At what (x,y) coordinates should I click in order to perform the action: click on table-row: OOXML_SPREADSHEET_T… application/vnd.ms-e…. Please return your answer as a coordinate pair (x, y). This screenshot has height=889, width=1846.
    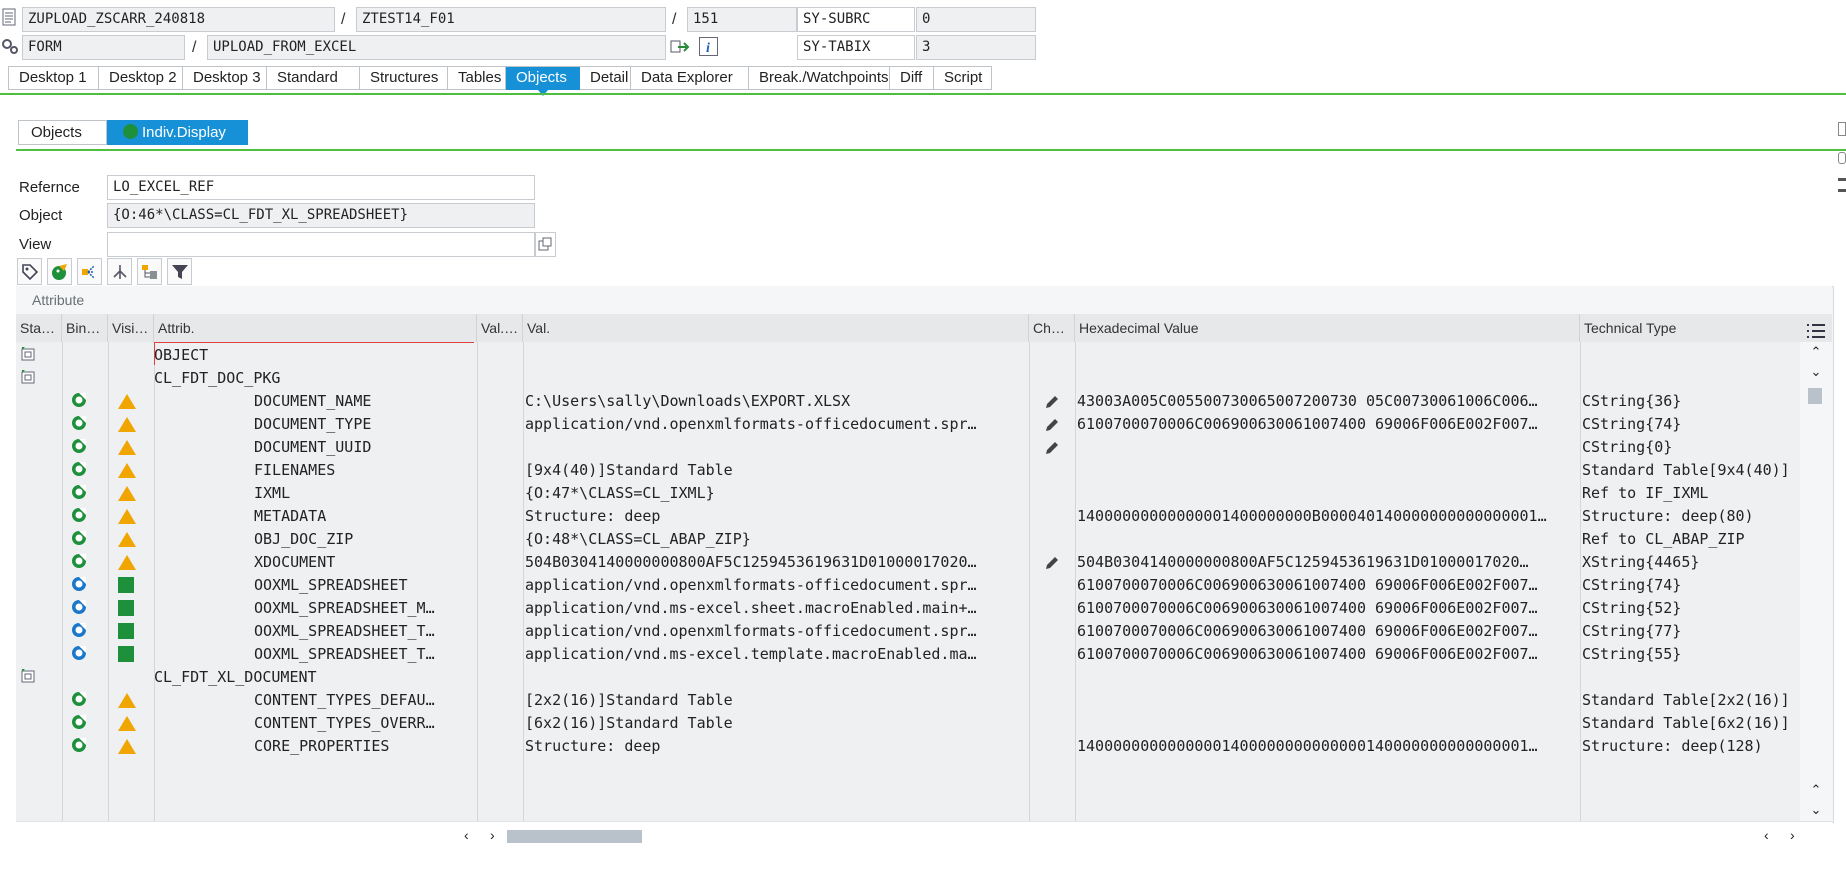
    Looking at the image, I should click on (908, 652).